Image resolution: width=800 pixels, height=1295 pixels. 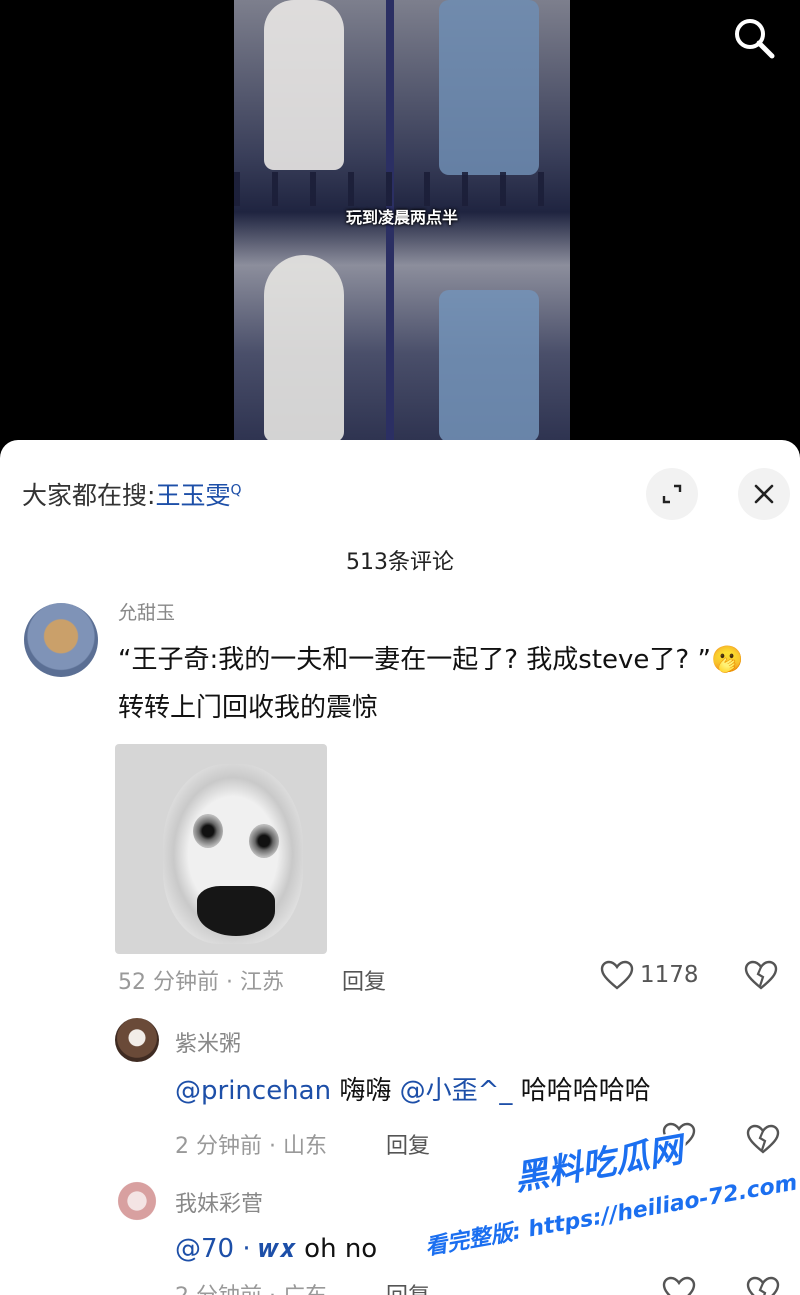 I want to click on comment-text: “王子奇:我的一夫和一妻在一起了? 我成steve了? ”🫢 转转上门回收我的震惊, so click(x=443, y=684).